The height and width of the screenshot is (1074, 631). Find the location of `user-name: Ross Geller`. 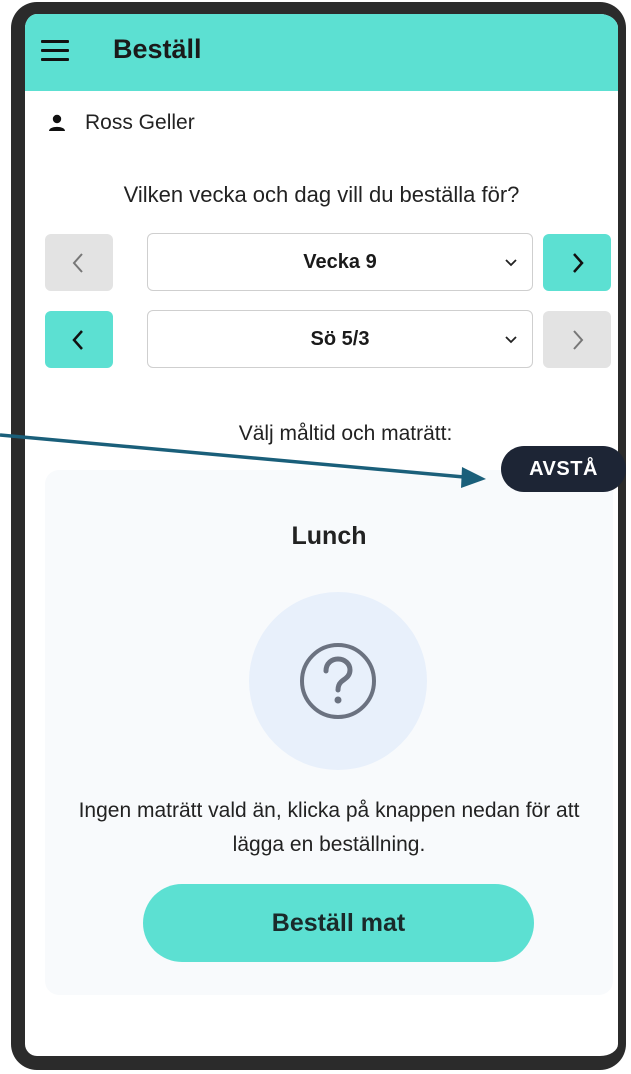

user-name: Ross Geller is located at coordinates (140, 122).